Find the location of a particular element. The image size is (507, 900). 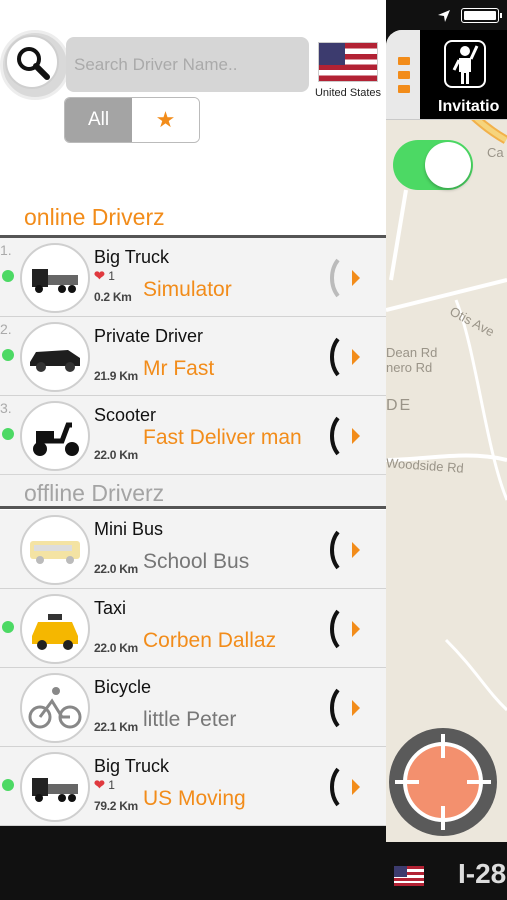

distance: 0.2 Km is located at coordinates (113, 297).